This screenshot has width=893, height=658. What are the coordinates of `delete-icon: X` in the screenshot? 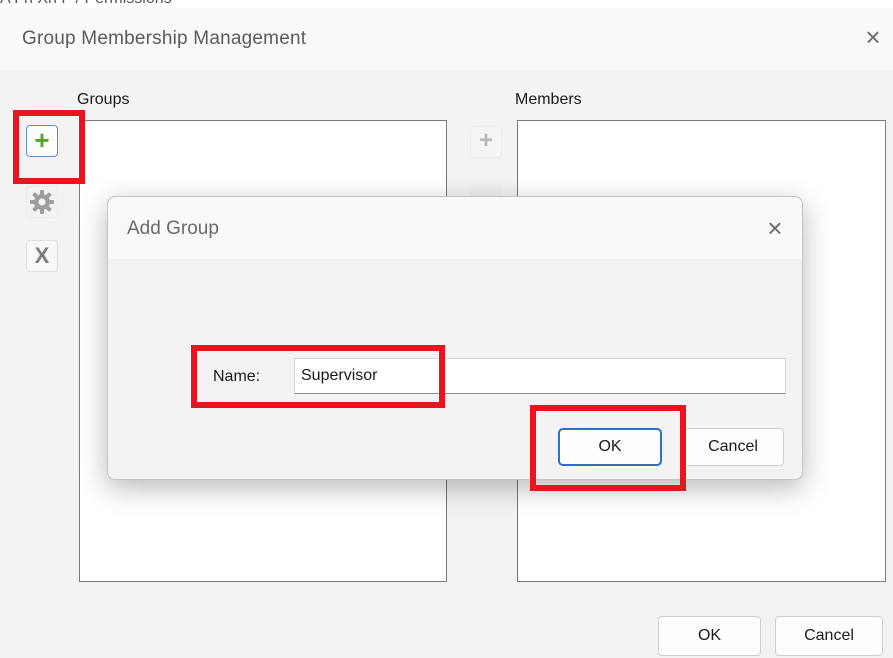 It's located at (42, 255).